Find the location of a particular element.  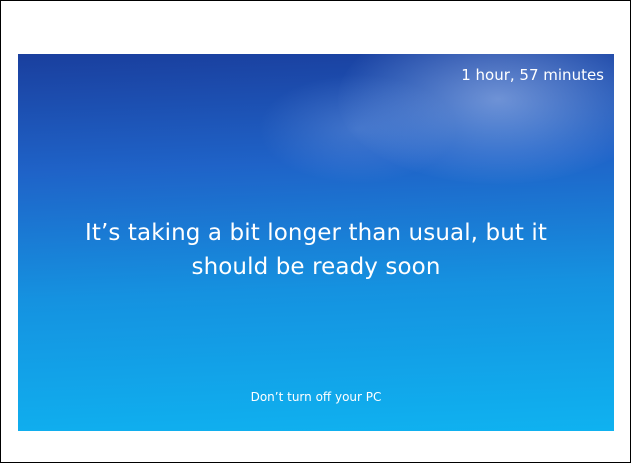

power-off-warning: Don’t turn off your PC is located at coordinates (316, 397).